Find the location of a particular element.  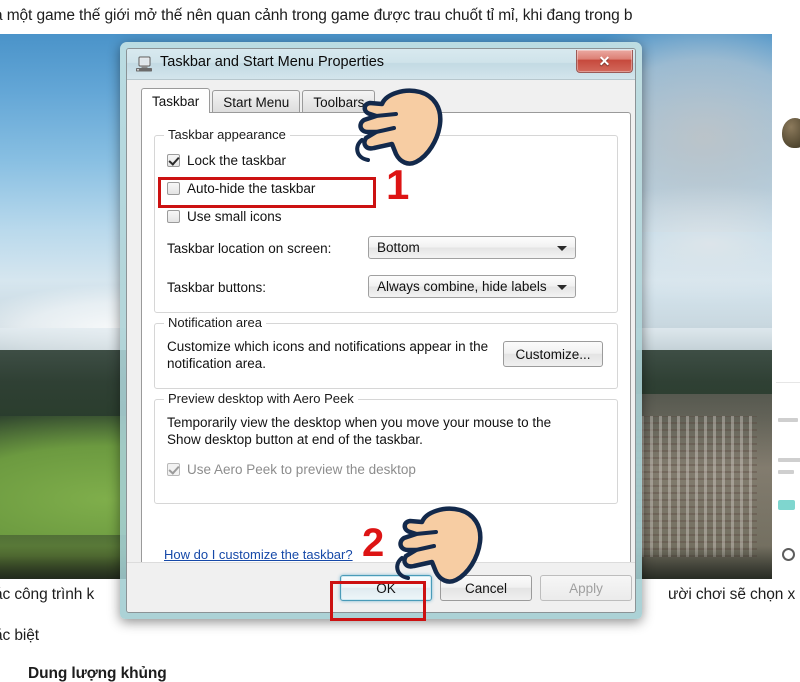

sidebar-divider is located at coordinates (788, 382).